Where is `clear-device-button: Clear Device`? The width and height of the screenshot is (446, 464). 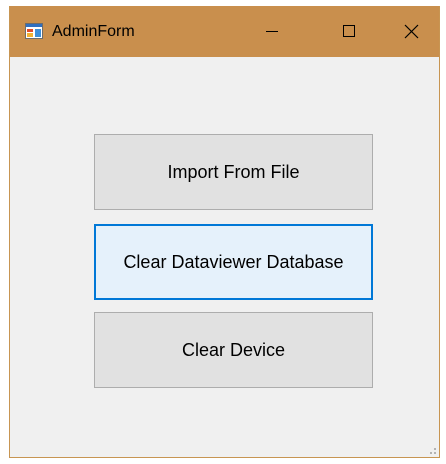
clear-device-button: Clear Device is located at coordinates (233, 350).